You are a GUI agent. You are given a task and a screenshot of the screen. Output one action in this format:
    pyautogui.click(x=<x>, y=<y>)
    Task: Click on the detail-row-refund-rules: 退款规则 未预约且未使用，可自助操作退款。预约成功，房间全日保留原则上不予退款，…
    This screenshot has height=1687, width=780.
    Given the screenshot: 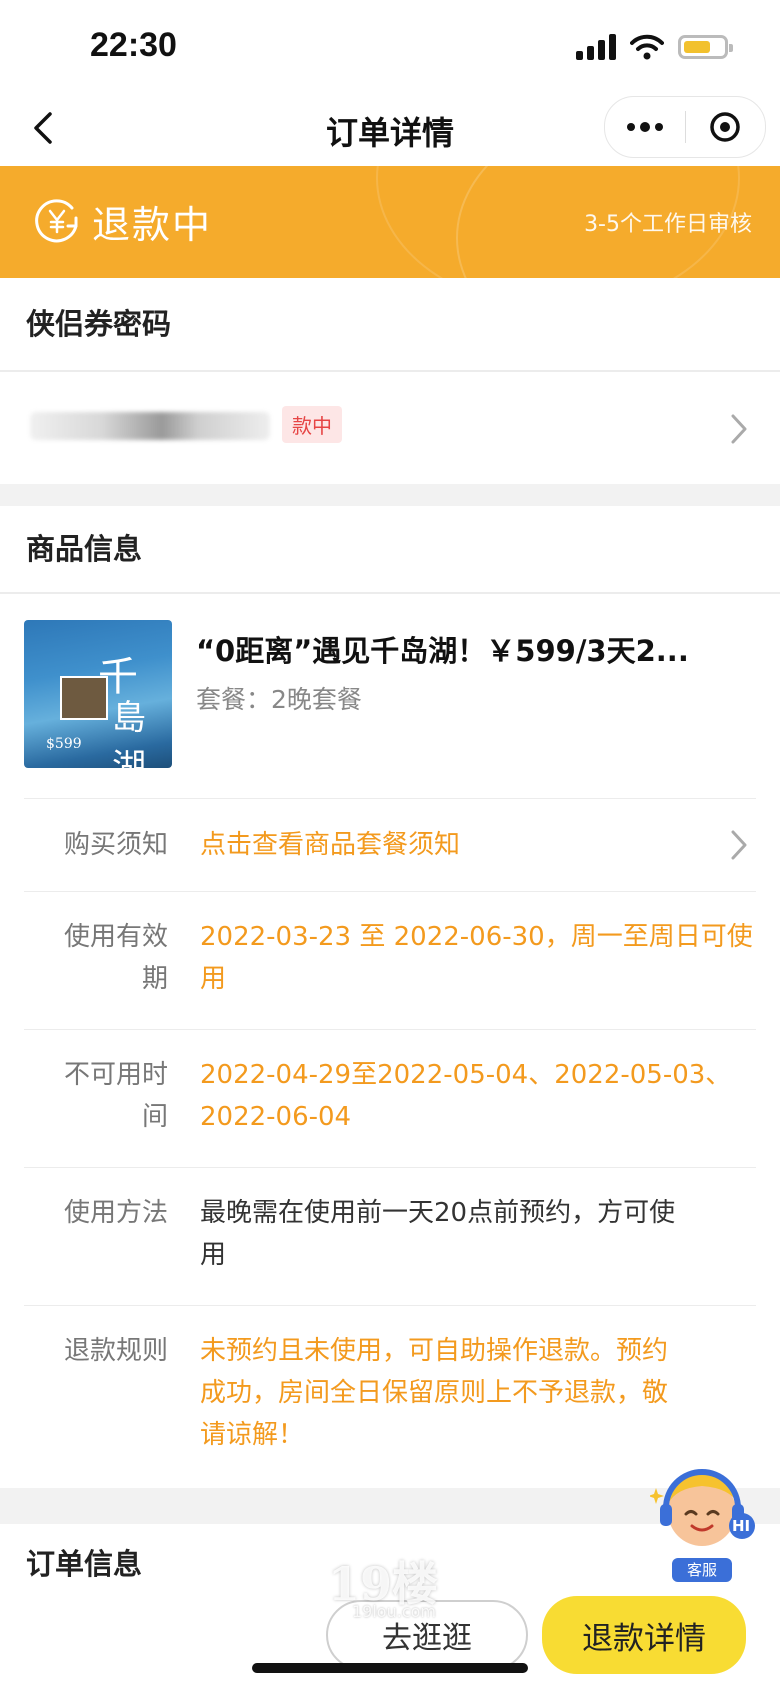 What is the action you would take?
    pyautogui.click(x=390, y=1396)
    